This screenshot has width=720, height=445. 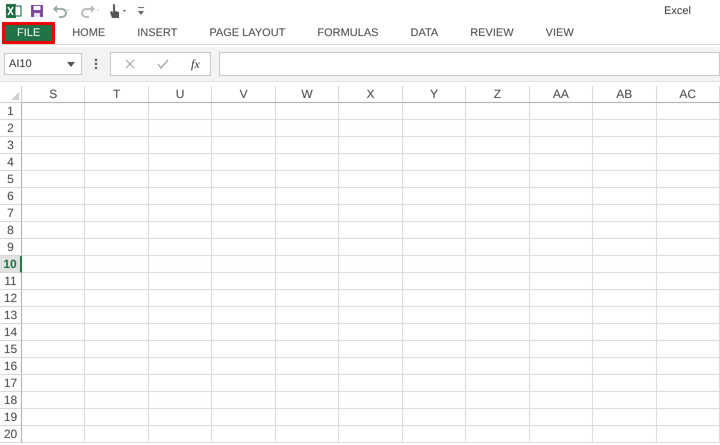 I want to click on customize-toolbar-icon, so click(x=141, y=11).